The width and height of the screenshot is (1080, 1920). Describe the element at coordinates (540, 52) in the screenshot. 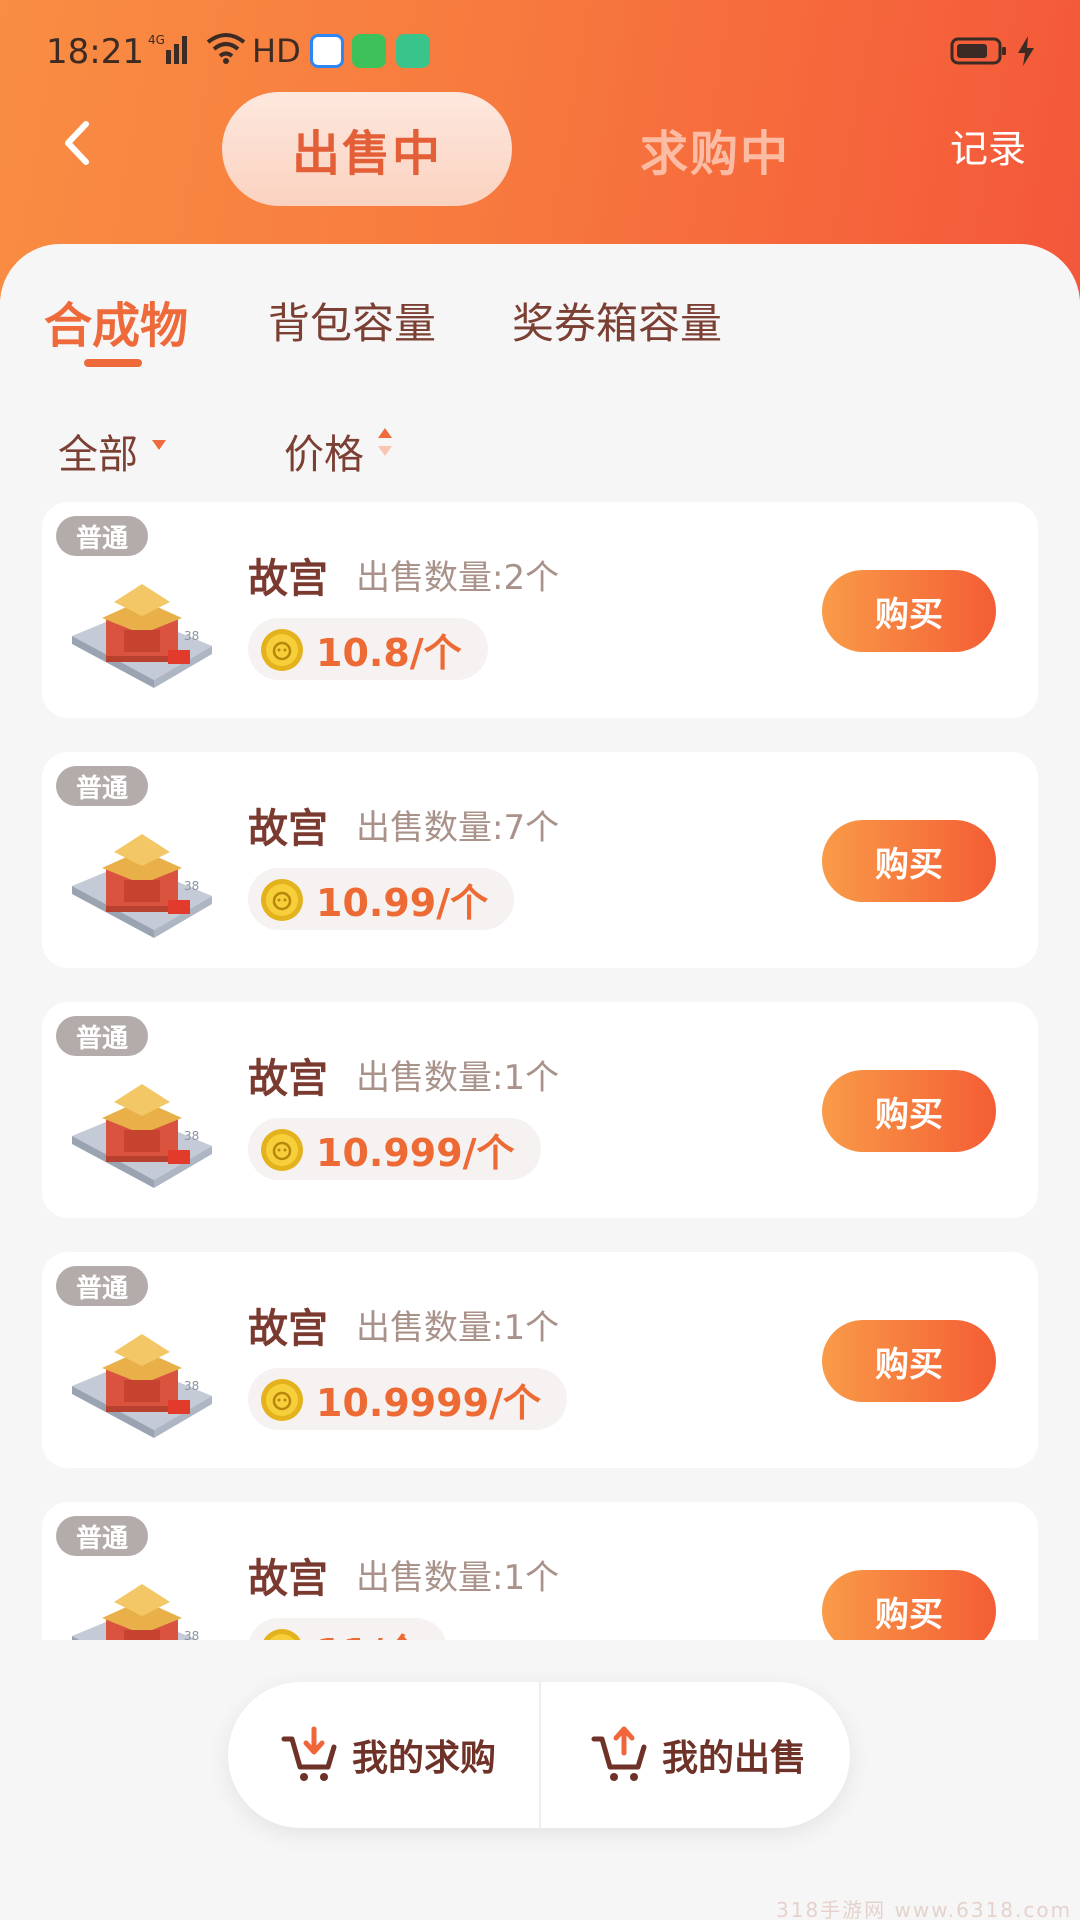

I see `status-bar: 18:21 4G HD` at that location.